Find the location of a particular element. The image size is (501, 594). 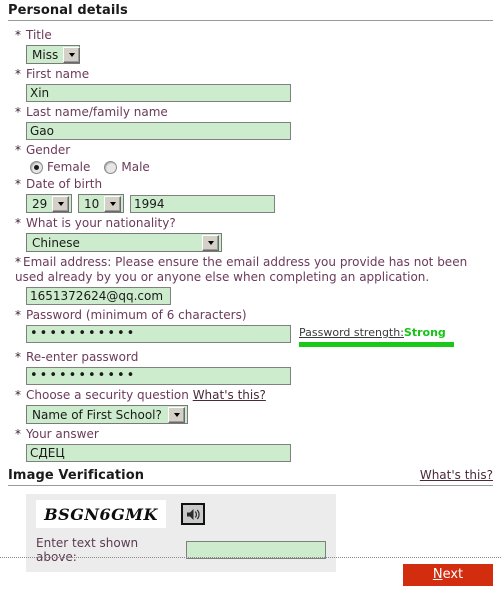

title-field-row: Miss is located at coordinates (250, 54).